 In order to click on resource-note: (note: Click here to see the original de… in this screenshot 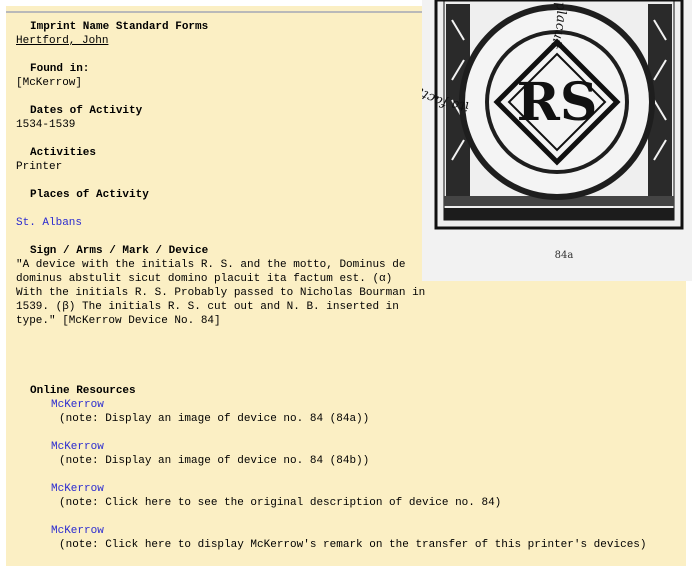, I will do `click(280, 503)`.